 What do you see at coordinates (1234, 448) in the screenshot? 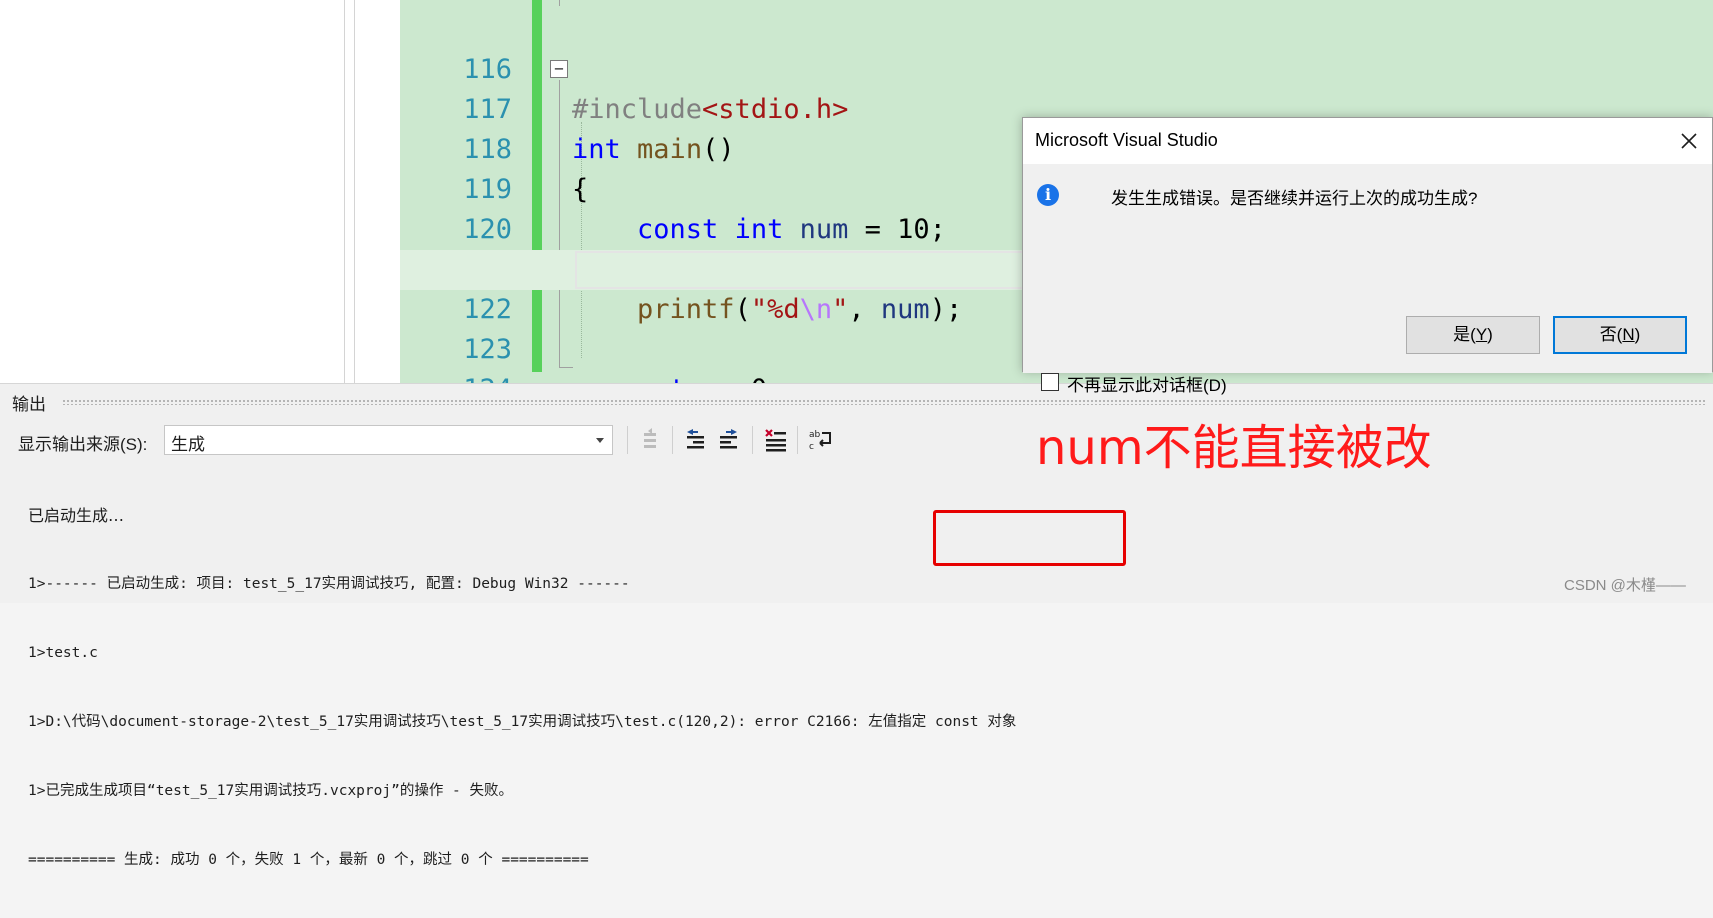
I see `annotation-text: num不能直接被改` at bounding box center [1234, 448].